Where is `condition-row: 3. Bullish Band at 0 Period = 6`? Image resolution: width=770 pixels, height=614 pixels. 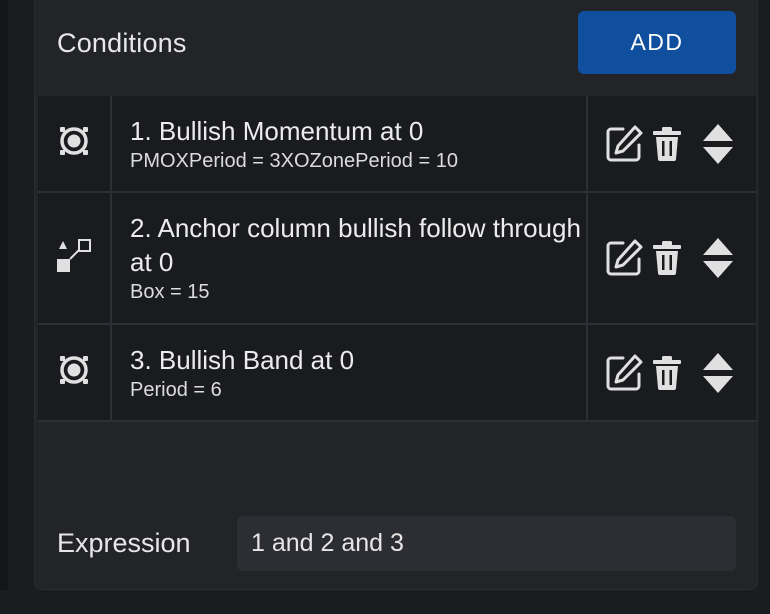
condition-row: 3. Bullish Band at 0 Period = 6 is located at coordinates (397, 373).